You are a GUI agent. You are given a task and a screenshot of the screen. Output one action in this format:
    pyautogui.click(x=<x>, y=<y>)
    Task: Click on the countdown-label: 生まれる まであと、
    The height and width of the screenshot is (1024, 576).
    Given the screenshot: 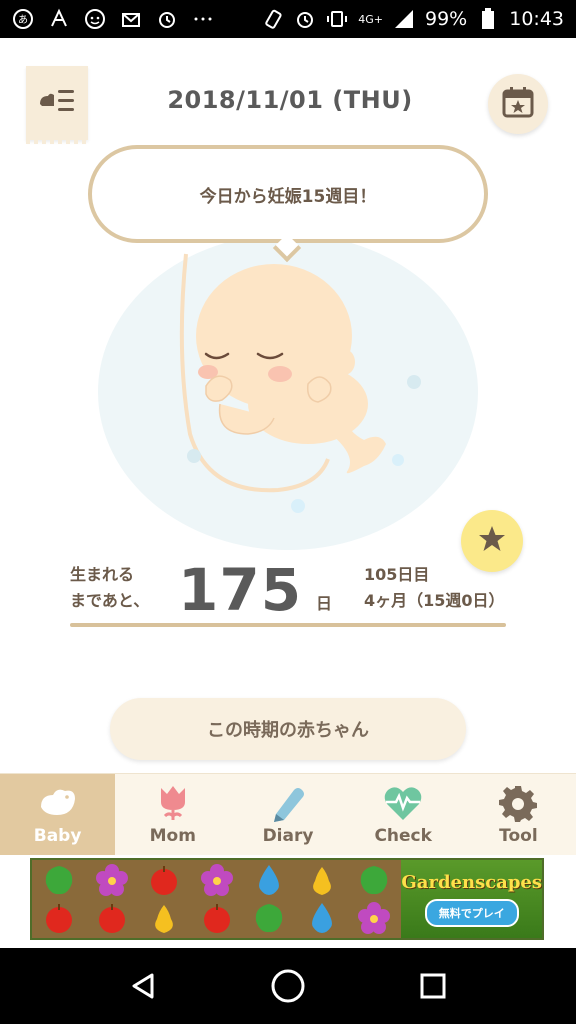 What is the action you would take?
    pyautogui.click(x=109, y=588)
    